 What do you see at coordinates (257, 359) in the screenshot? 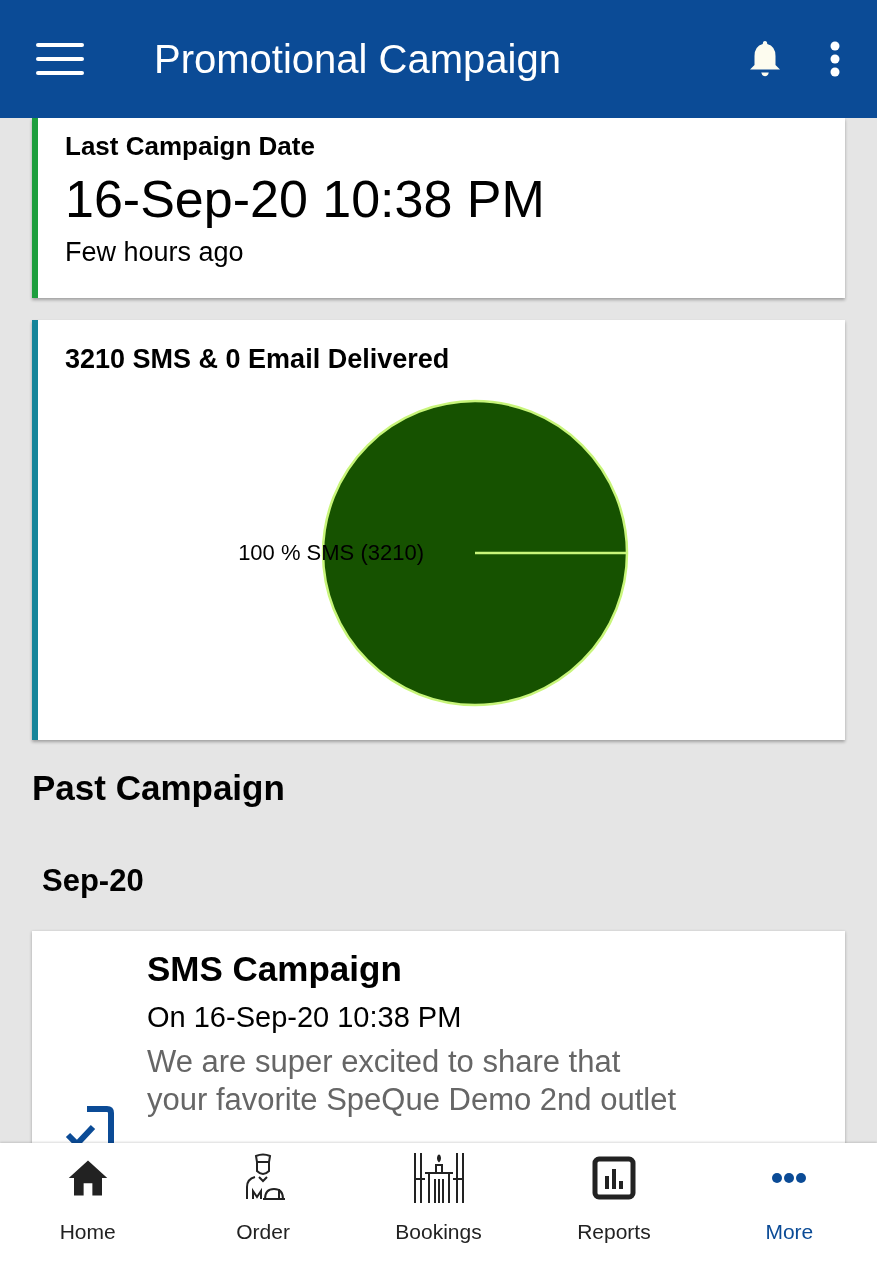
I see `card-title: 3210 SMS & 0 Email Delivered` at bounding box center [257, 359].